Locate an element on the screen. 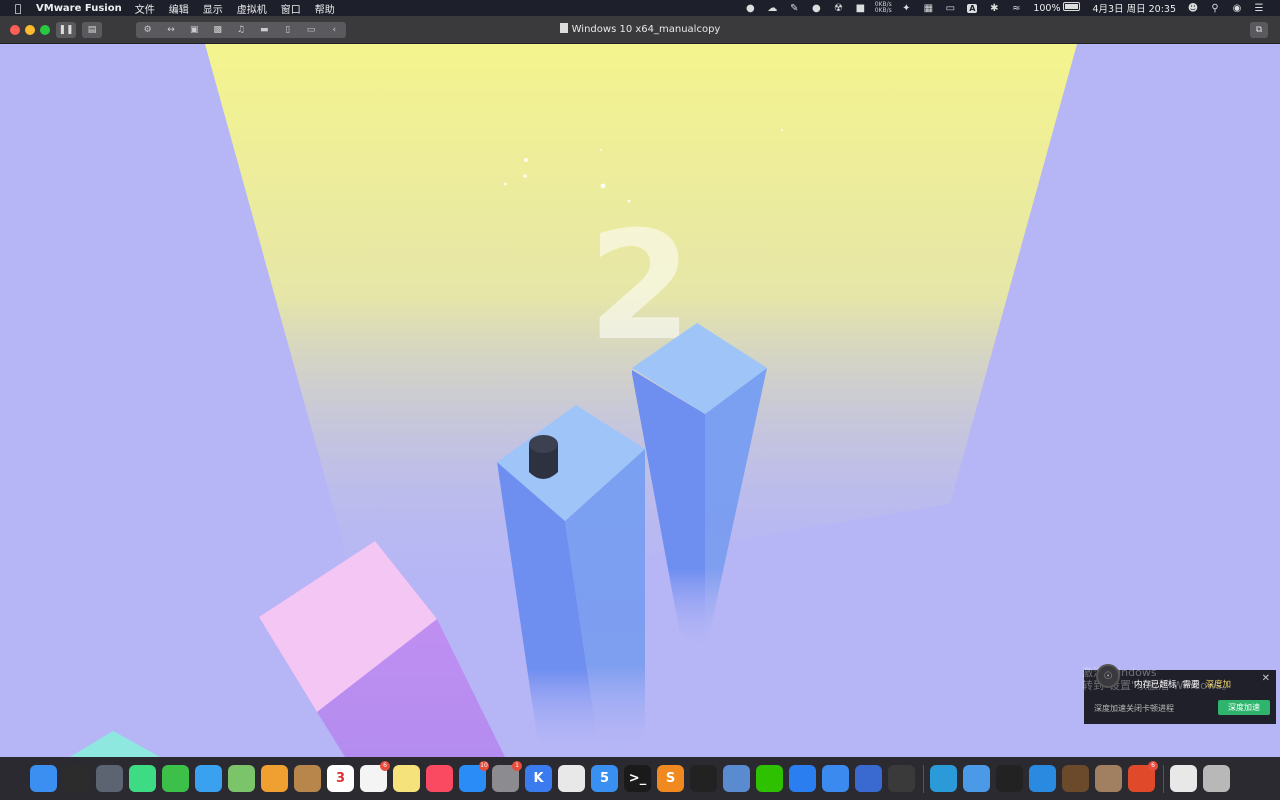  qq-icon is located at coordinates (703, 778).